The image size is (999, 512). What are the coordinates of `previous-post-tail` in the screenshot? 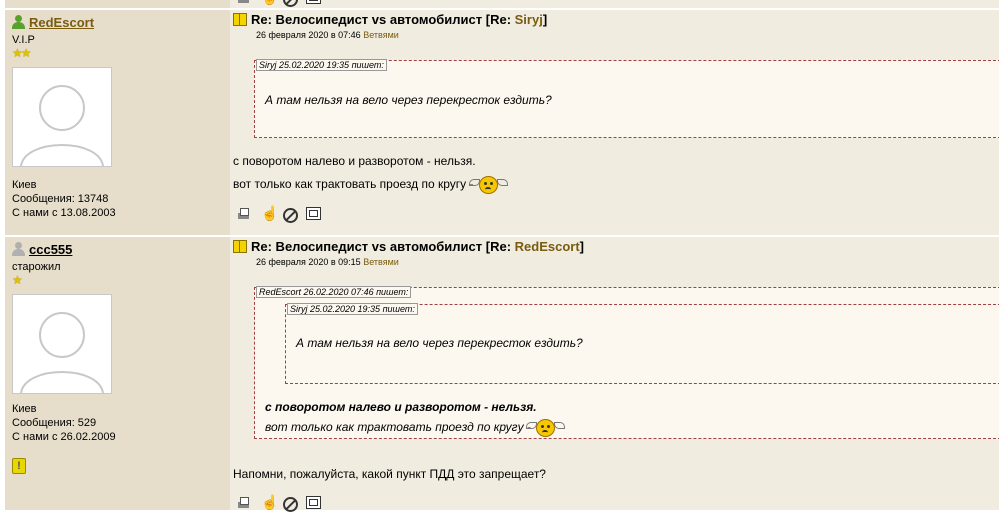 It's located at (499, 4).